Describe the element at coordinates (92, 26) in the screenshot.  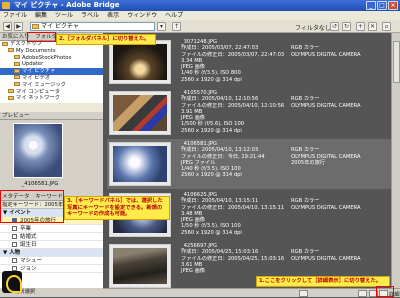
I see `look-in-dropdown: マイ ピクチャ` at that location.